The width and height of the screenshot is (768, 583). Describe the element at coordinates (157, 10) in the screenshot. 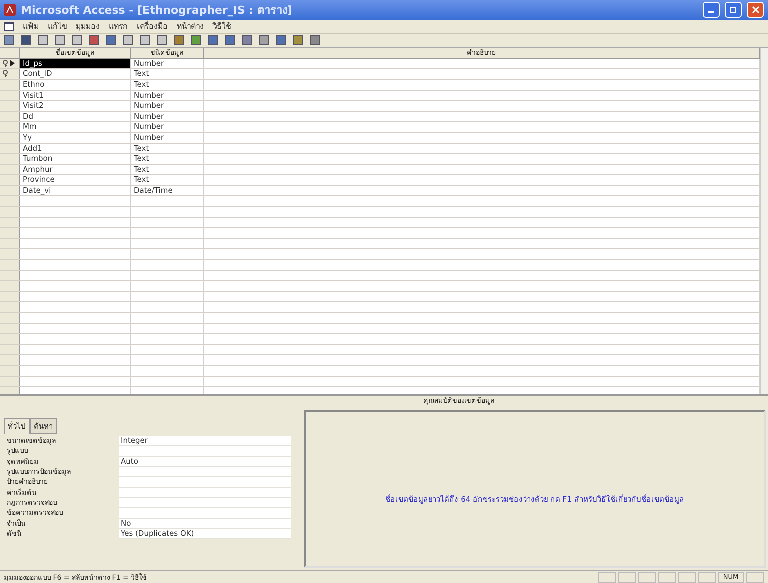

I see `window-title: Microsoft Access - [Ethnographer_IS : ตาราง]` at that location.